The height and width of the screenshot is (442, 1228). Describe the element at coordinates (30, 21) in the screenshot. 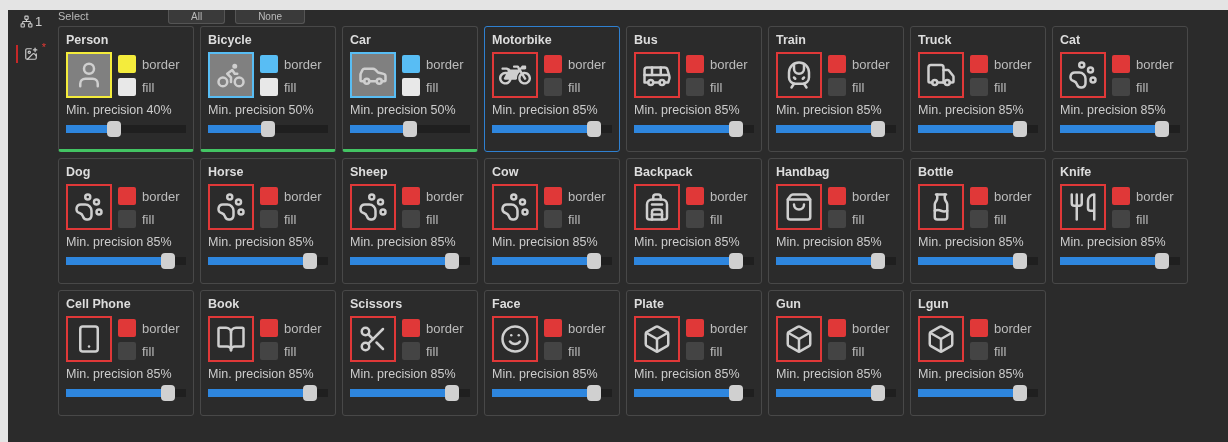

I see `sidebar-item: 1` at that location.